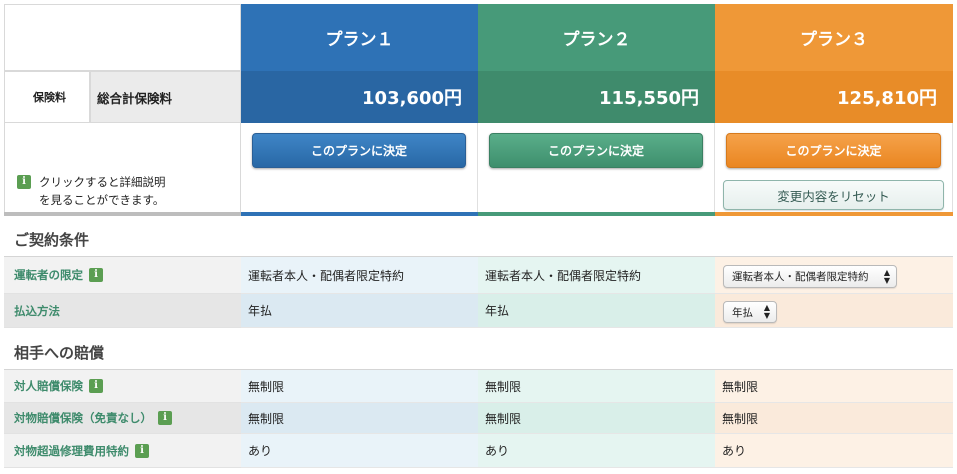  I want to click on plan1-header: プラン１, so click(359, 37).